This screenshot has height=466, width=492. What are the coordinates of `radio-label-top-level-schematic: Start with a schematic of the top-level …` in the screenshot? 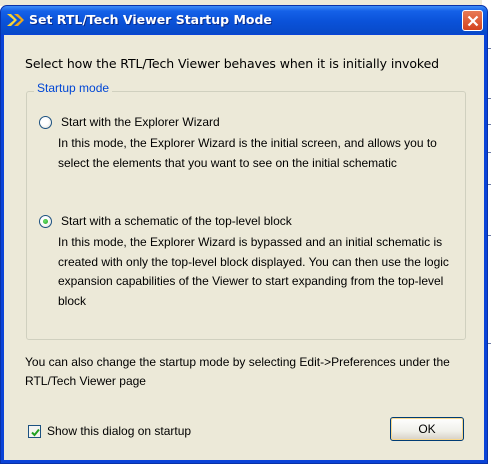 It's located at (176, 221).